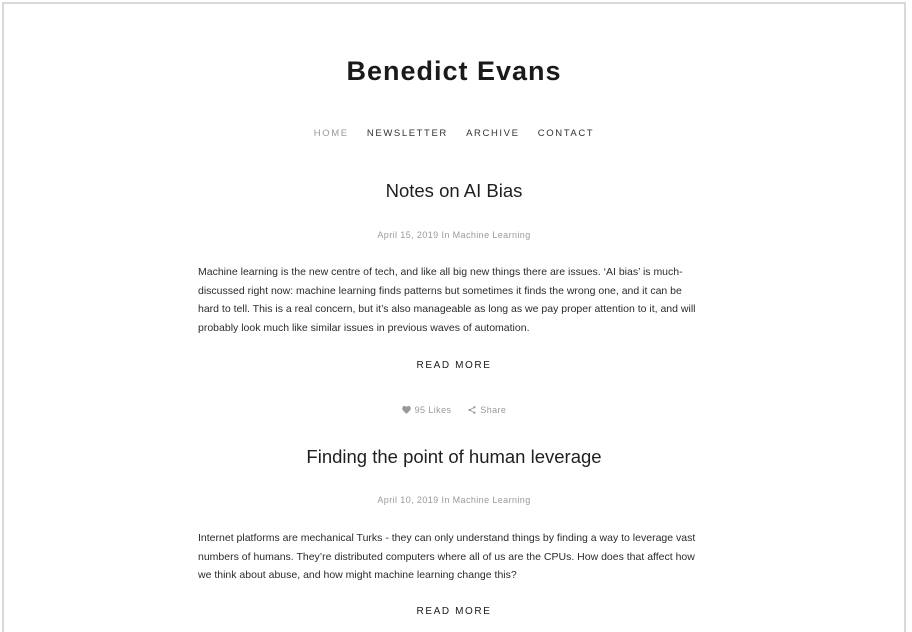 The image size is (912, 632). I want to click on nav-item-newsletter: NEWSLETTER, so click(407, 133).